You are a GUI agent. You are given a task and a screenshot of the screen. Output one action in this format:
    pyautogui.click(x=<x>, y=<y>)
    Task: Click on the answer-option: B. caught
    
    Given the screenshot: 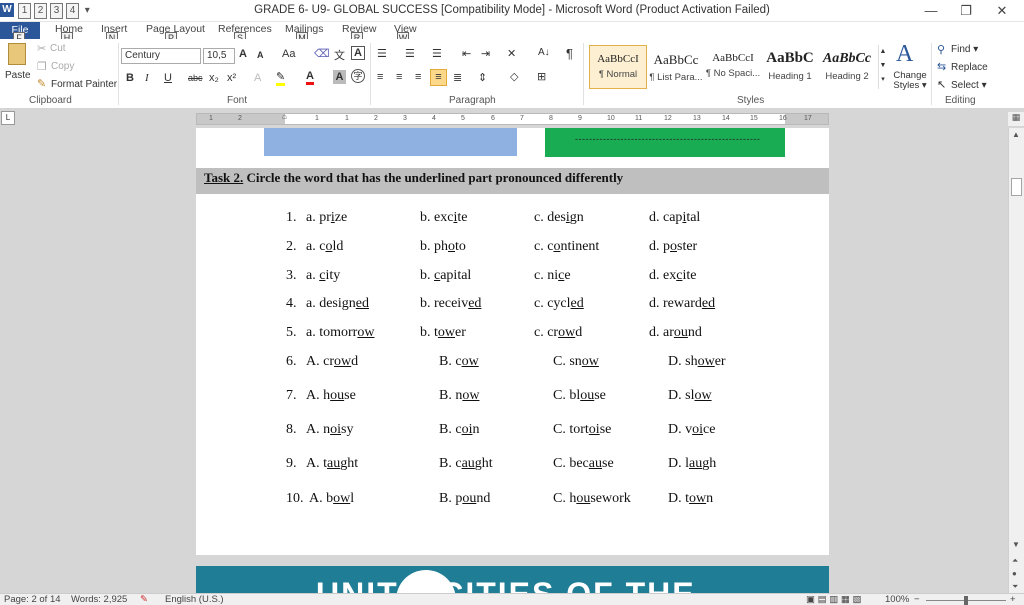 What is the action you would take?
    pyautogui.click(x=466, y=464)
    